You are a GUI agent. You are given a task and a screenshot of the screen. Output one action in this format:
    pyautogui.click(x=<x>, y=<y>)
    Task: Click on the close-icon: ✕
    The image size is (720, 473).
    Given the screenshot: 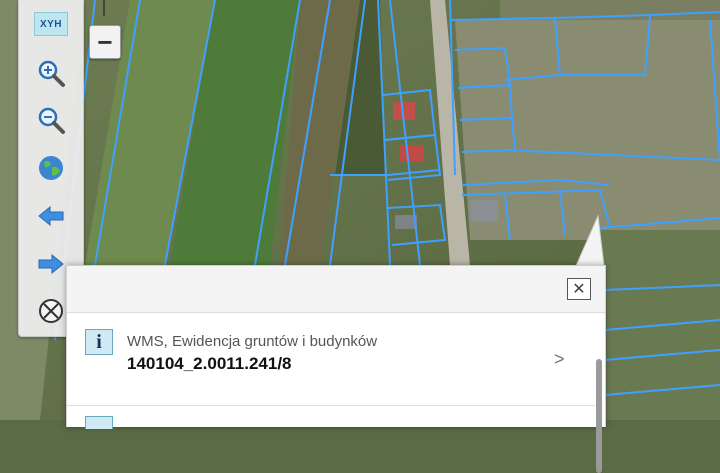 What is the action you would take?
    pyautogui.click(x=579, y=289)
    